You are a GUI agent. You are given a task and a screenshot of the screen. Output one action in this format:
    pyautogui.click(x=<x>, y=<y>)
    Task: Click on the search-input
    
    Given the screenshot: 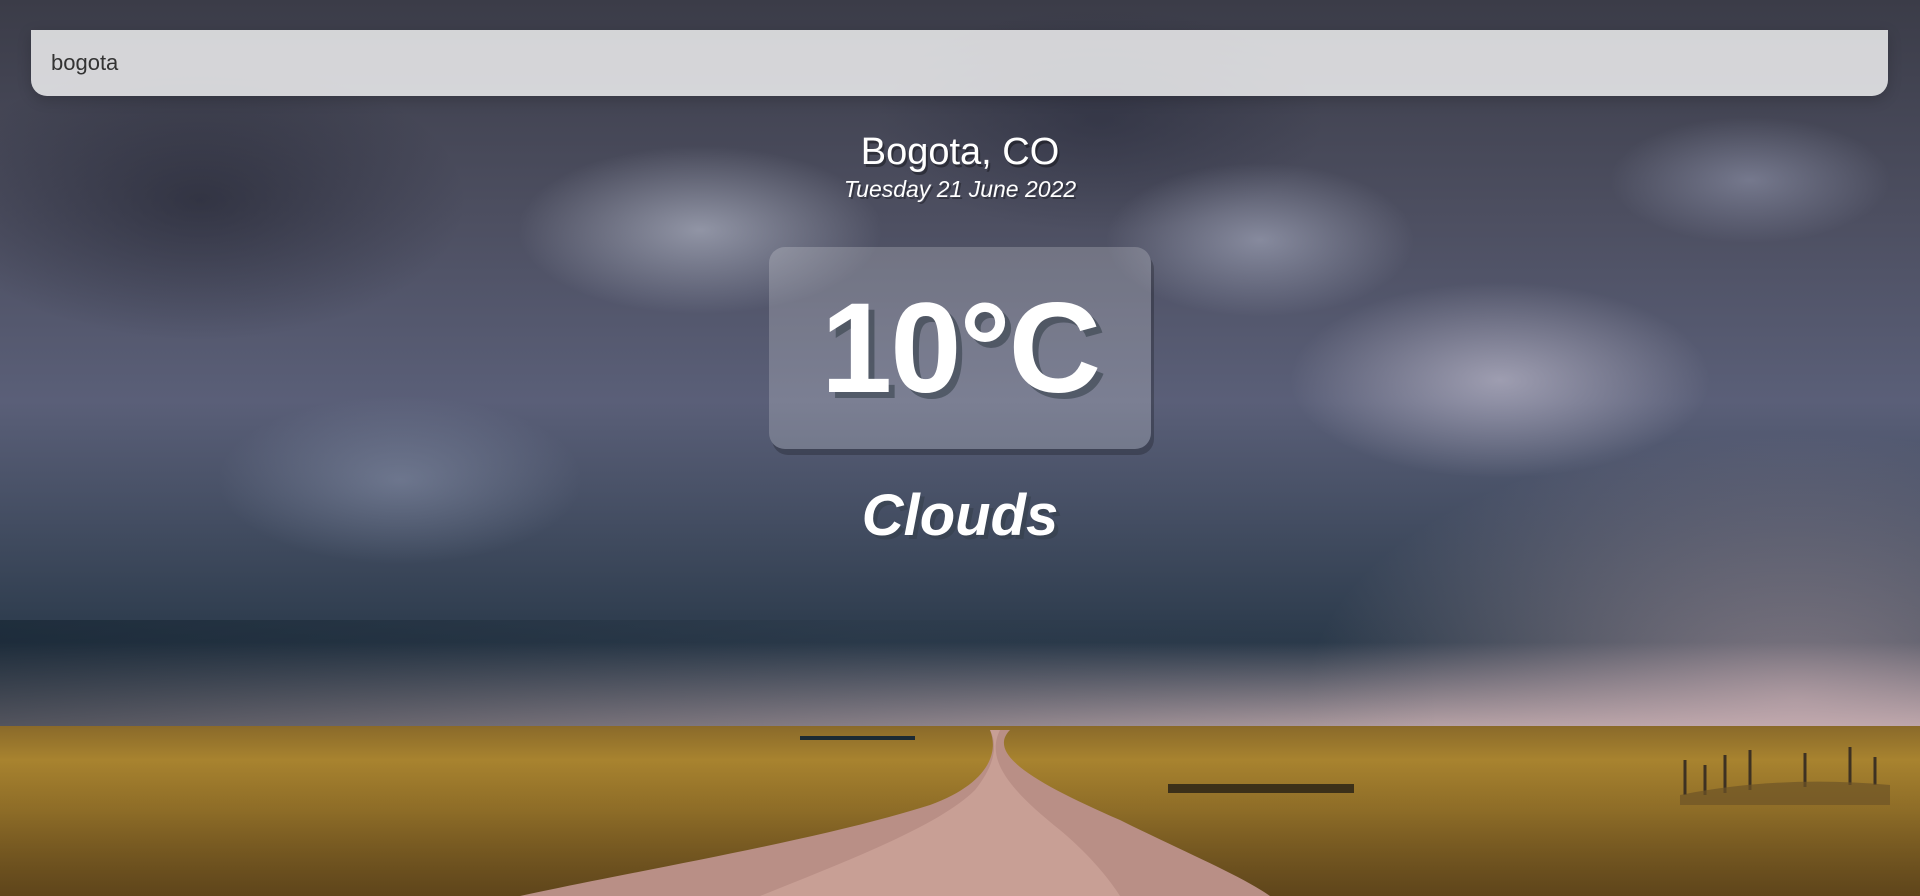 What is the action you would take?
    pyautogui.click(x=959, y=63)
    